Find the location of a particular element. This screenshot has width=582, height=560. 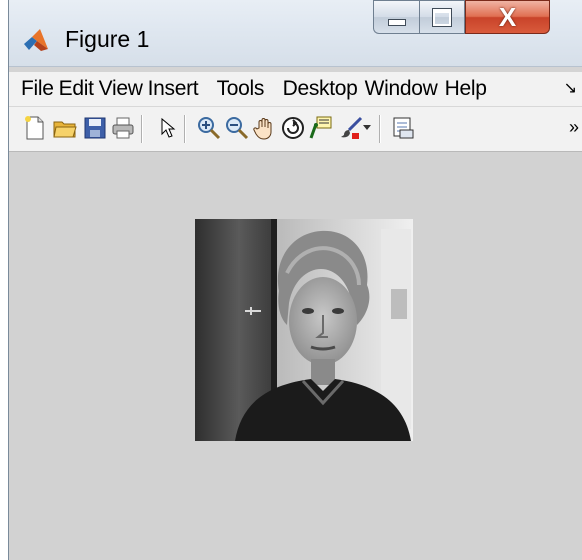

menu-window: Window is located at coordinates (400, 89).